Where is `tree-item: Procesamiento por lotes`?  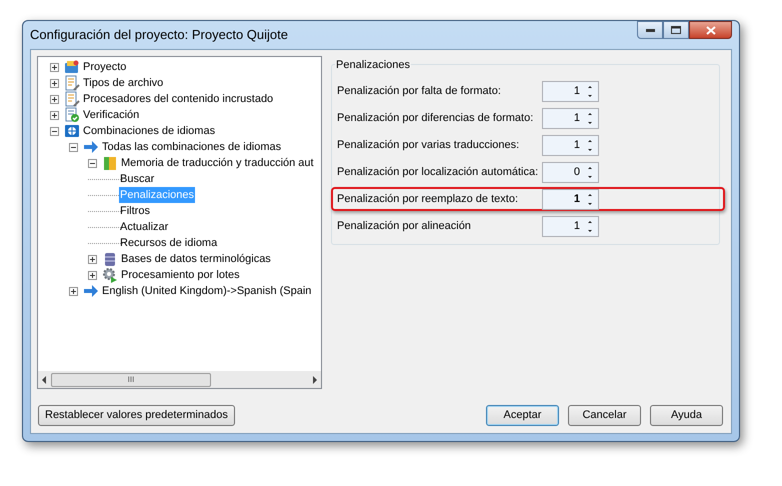 tree-item: Procesamiento por lotes is located at coordinates (180, 275).